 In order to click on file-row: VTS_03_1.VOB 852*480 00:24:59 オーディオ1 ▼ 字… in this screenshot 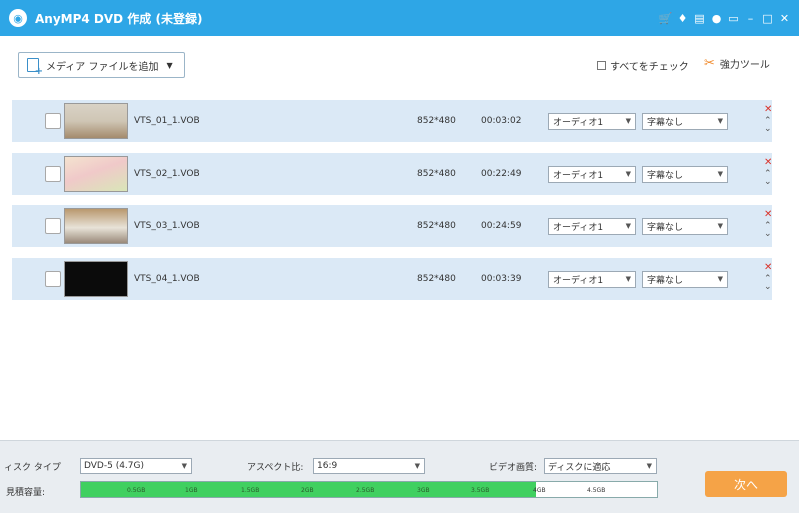, I will do `click(392, 226)`.